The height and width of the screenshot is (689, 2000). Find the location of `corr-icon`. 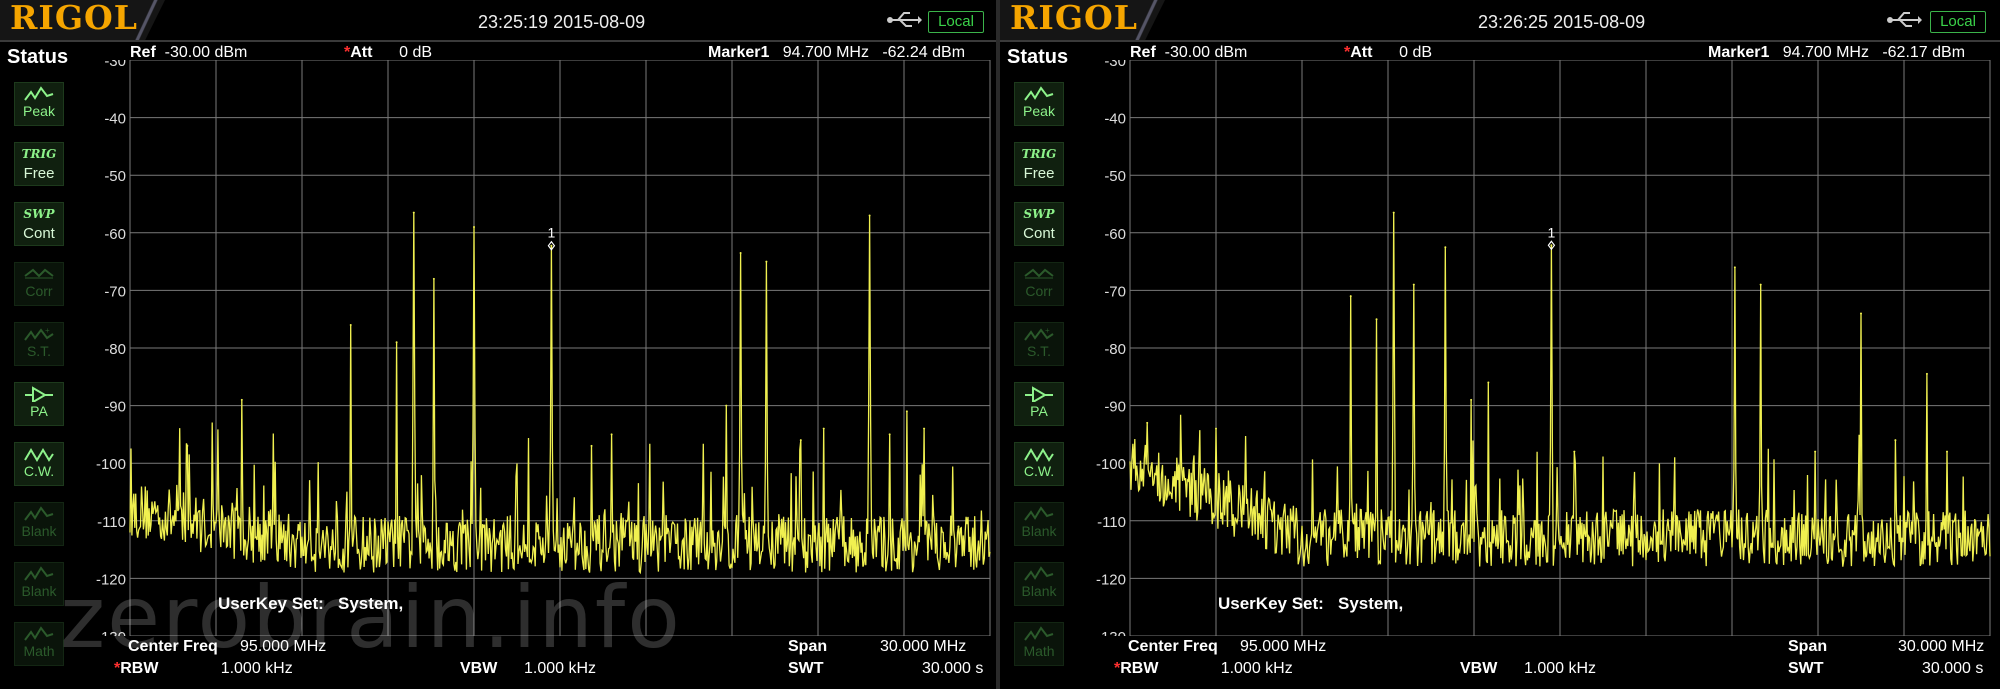

corr-icon is located at coordinates (39, 273).